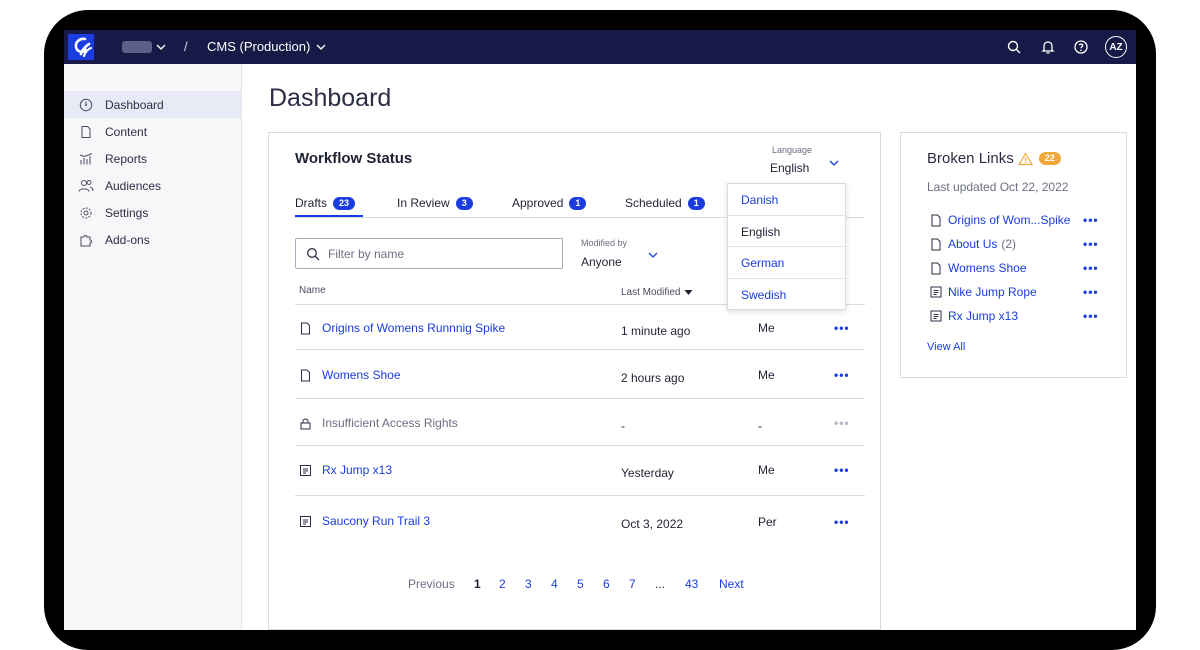  Describe the element at coordinates (435, 203) in the screenshot. I see `tab-in-review: In Review 3` at that location.